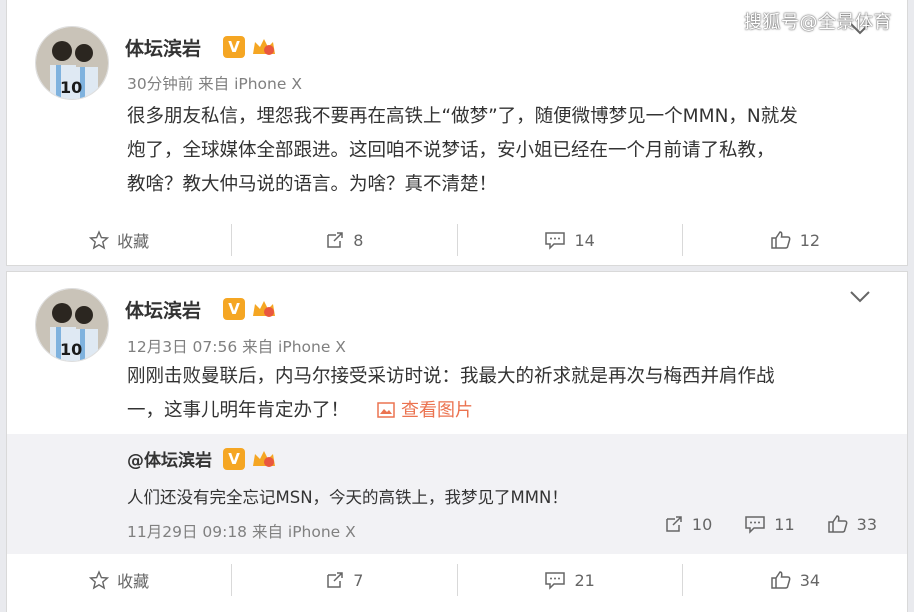 The height and width of the screenshot is (612, 914). I want to click on comment-count: 14, so click(584, 240).